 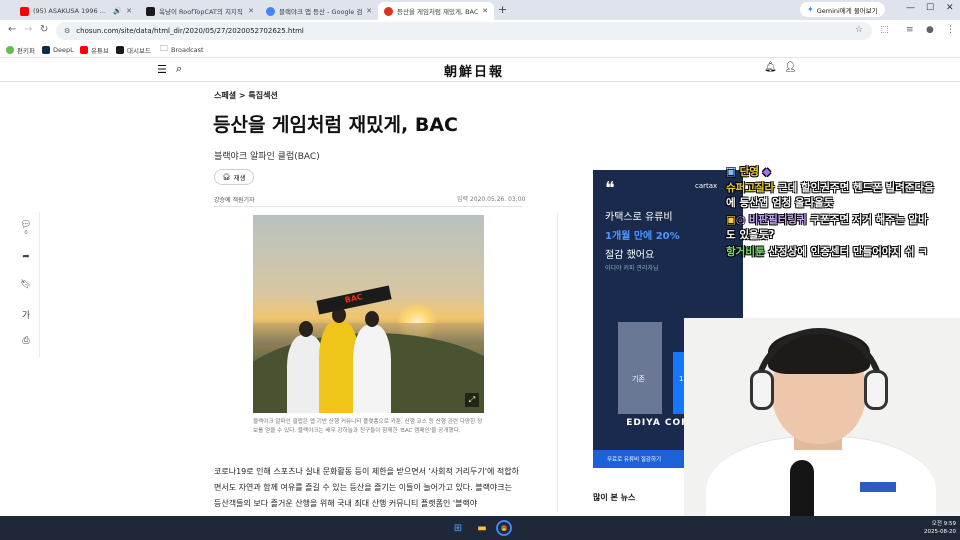 I want to click on font-size-label: 가, so click(x=26, y=316).